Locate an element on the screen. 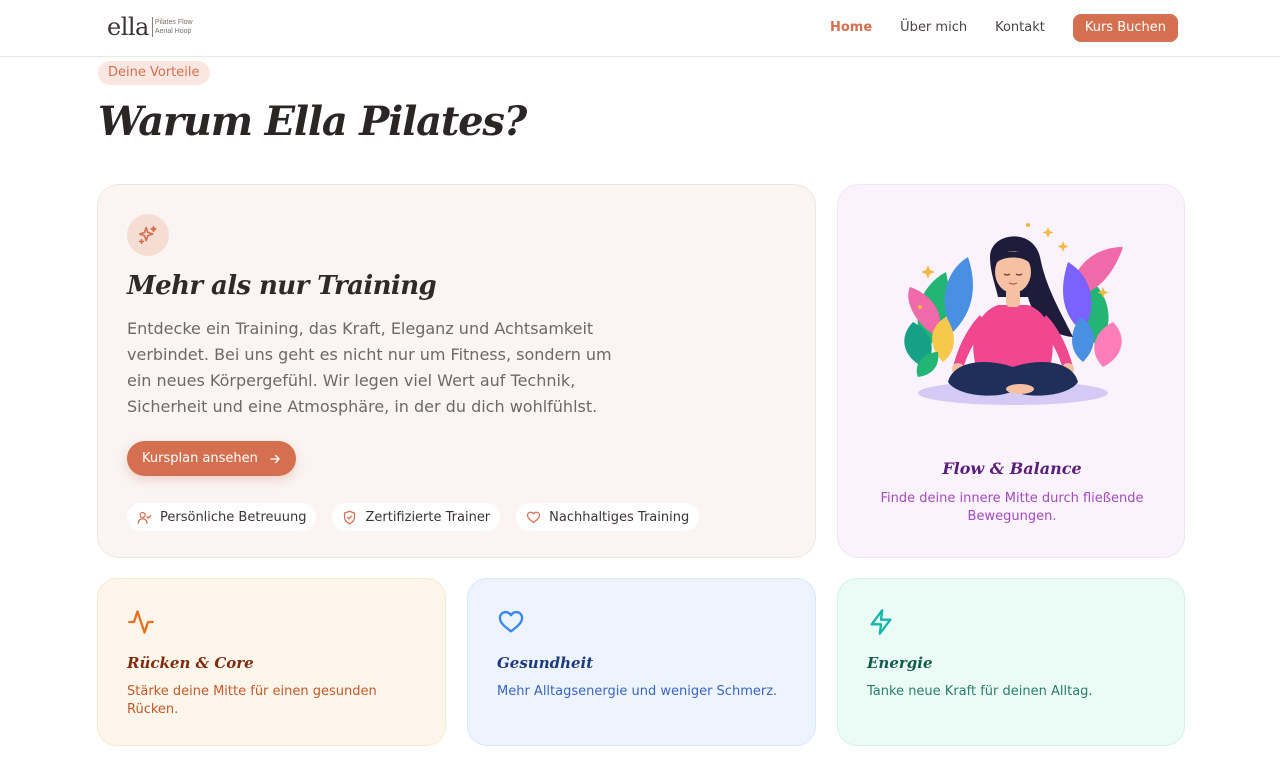 The height and width of the screenshot is (760, 1280). main-nav: Home Über mich Kontakt Kurs Buchen is located at coordinates (1004, 28).